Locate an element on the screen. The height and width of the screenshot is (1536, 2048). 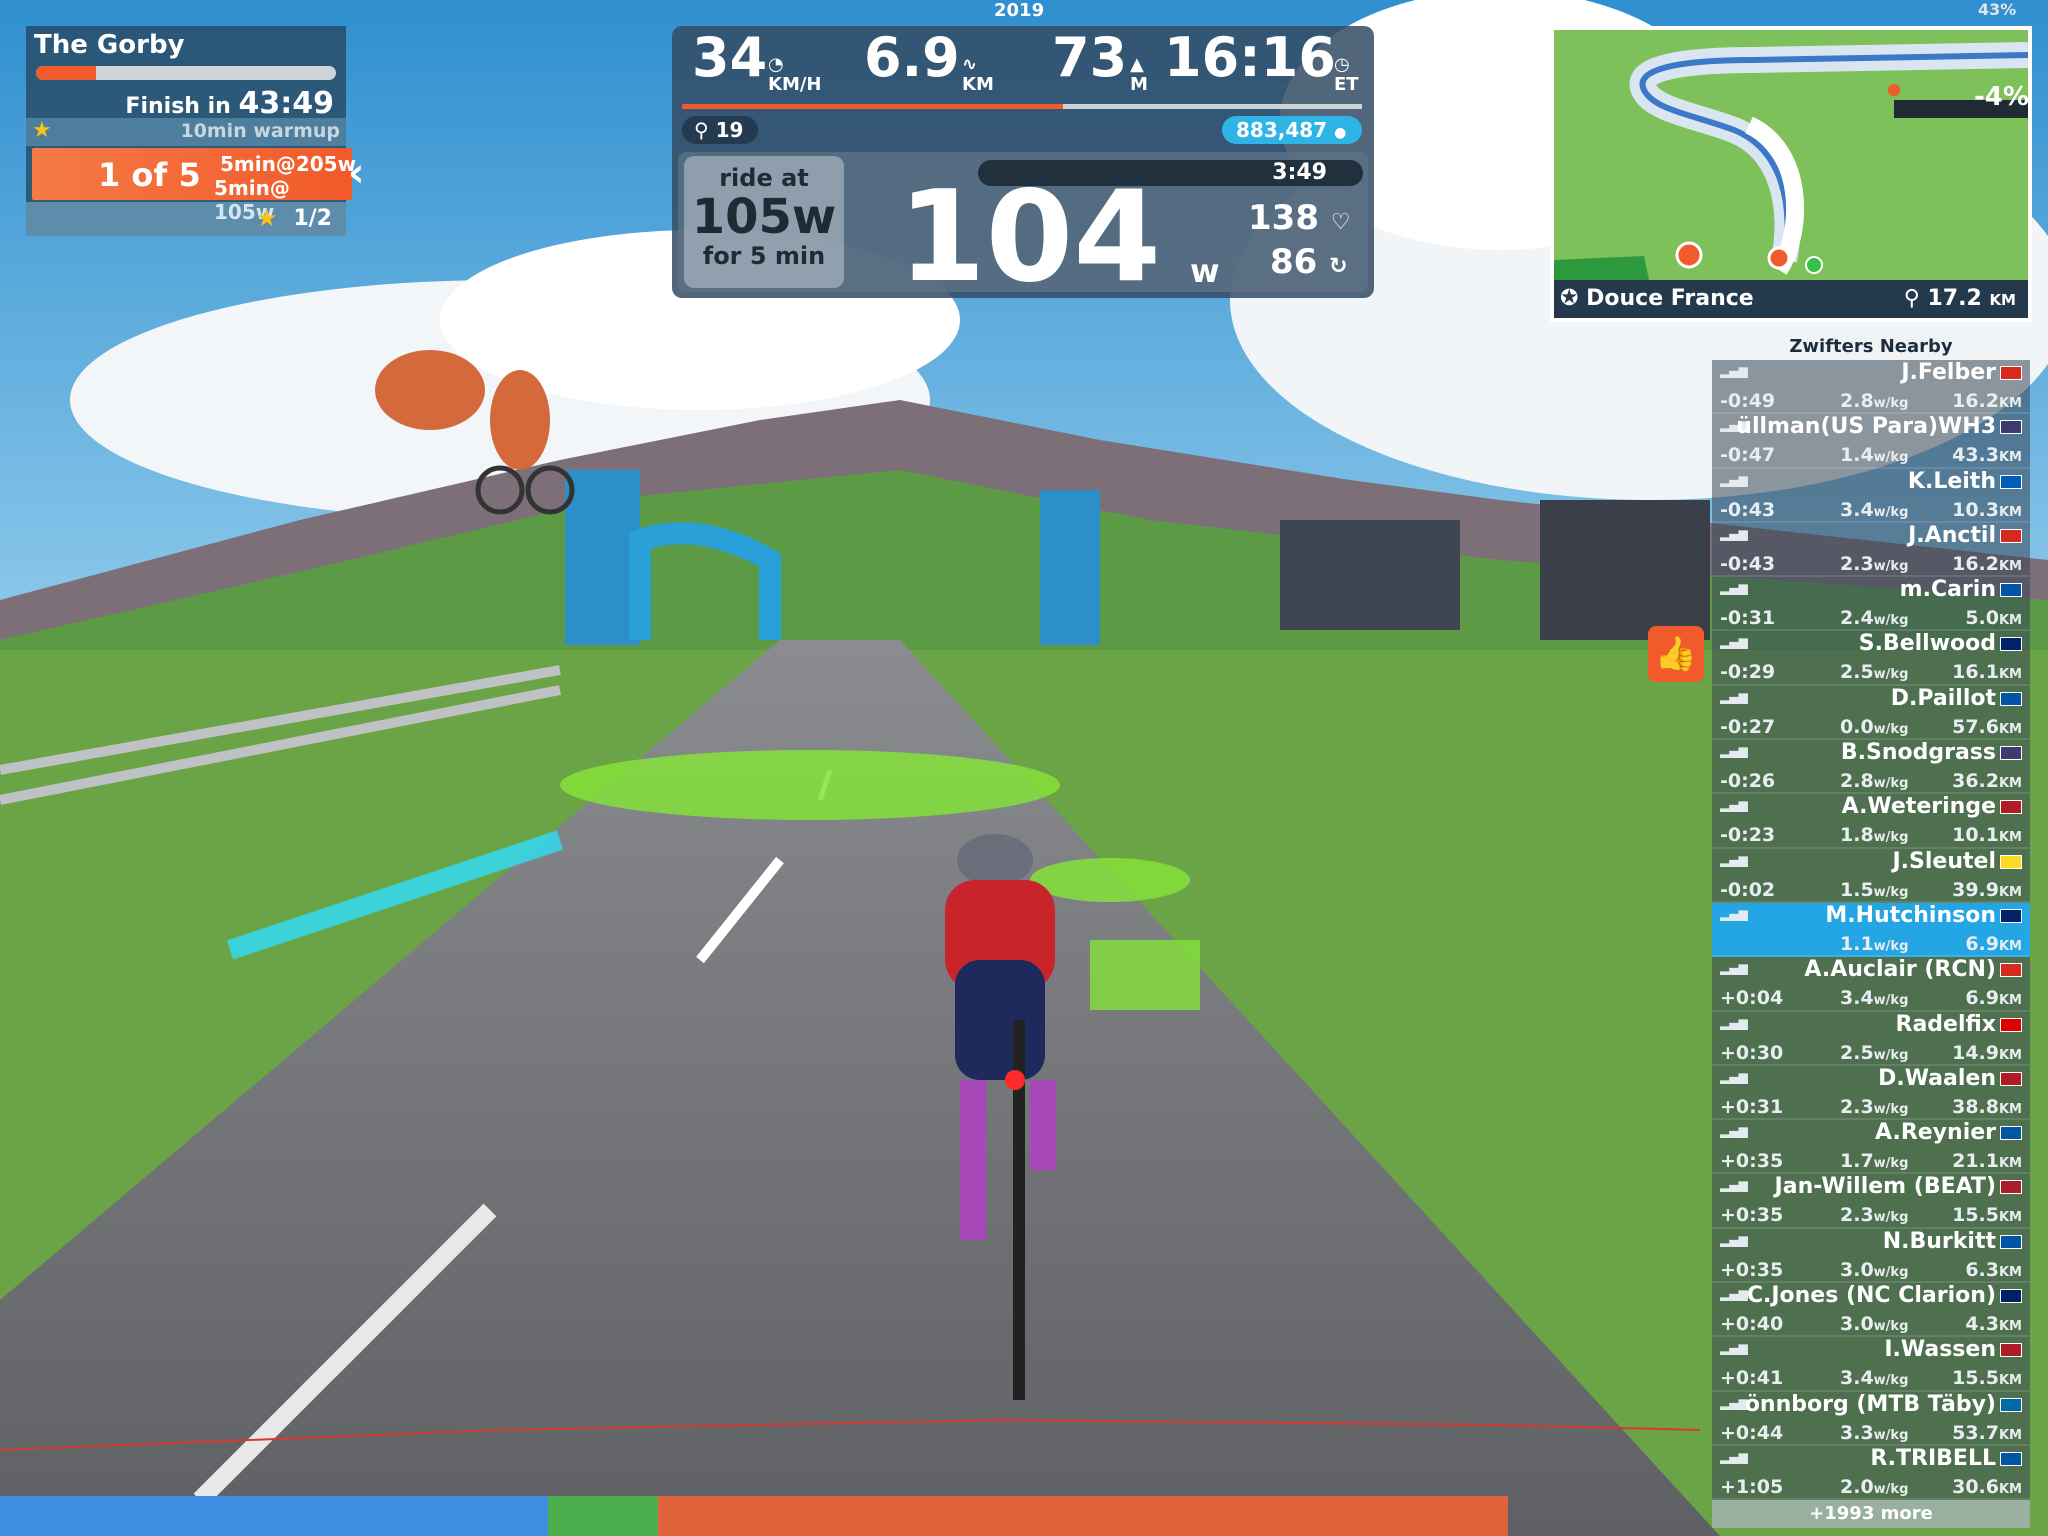
rider-wkg: 3.3w/kg is located at coordinates (1874, 1432).